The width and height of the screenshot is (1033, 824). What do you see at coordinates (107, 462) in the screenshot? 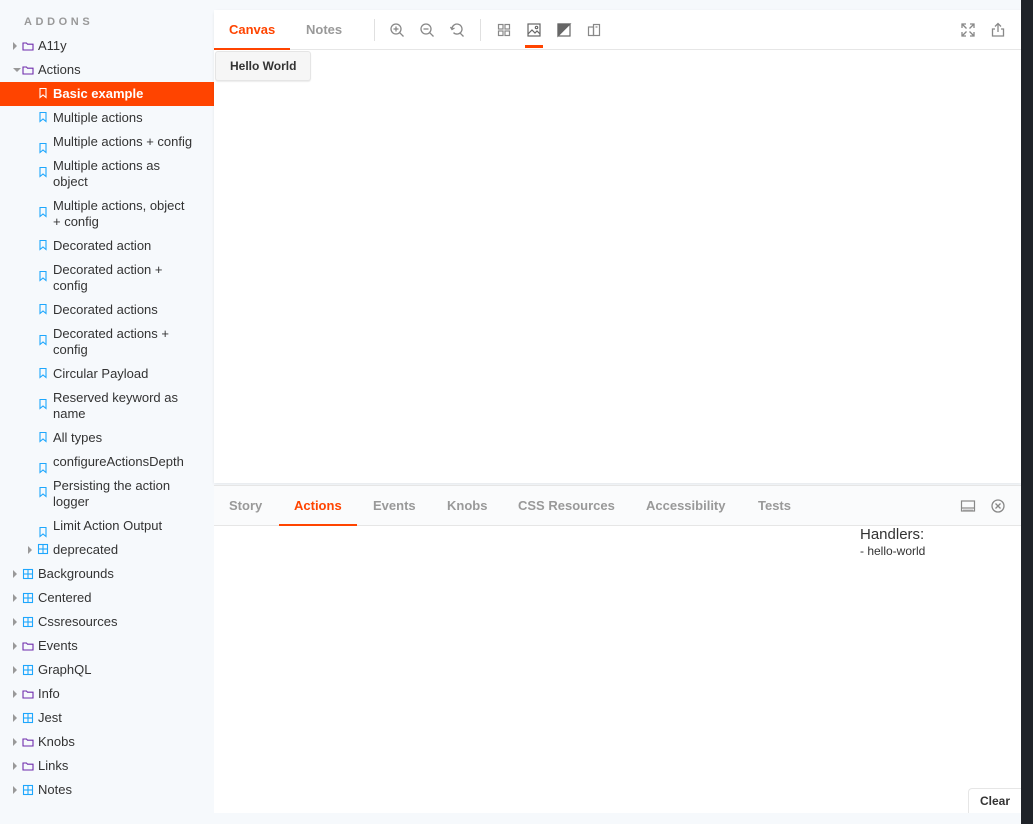
I see `sidebar-item-configureactionsdepth: configureActionsDepth` at bounding box center [107, 462].